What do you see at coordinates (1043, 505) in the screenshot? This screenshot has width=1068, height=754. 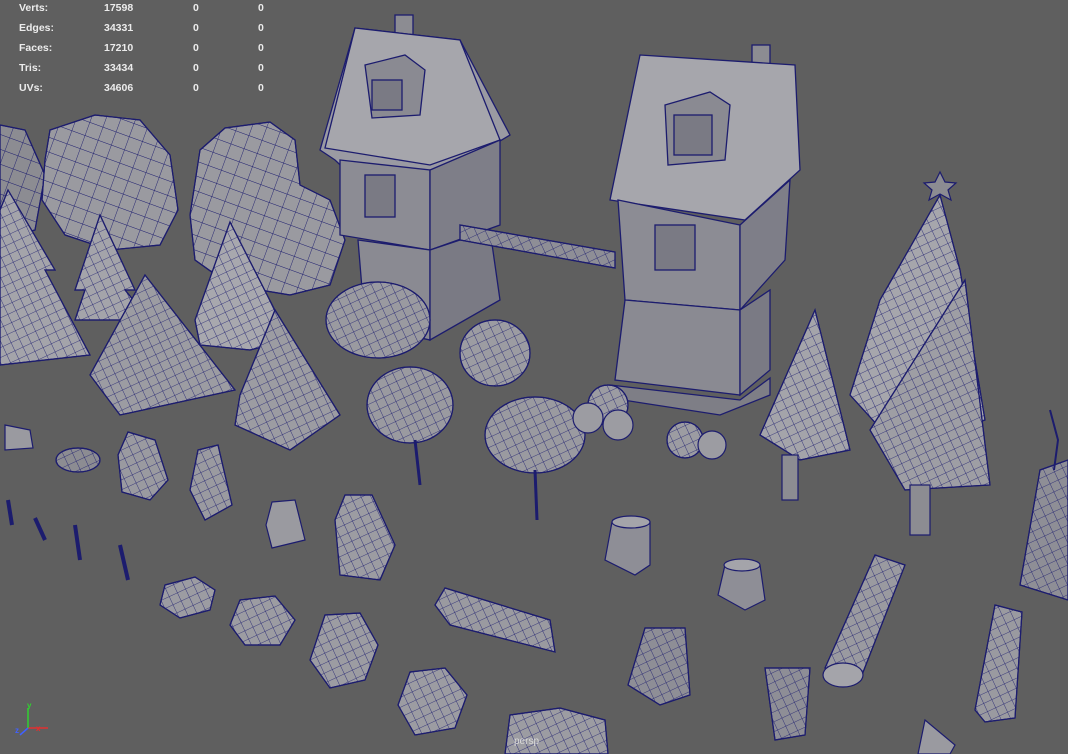 I see `tower-partial` at bounding box center [1043, 505].